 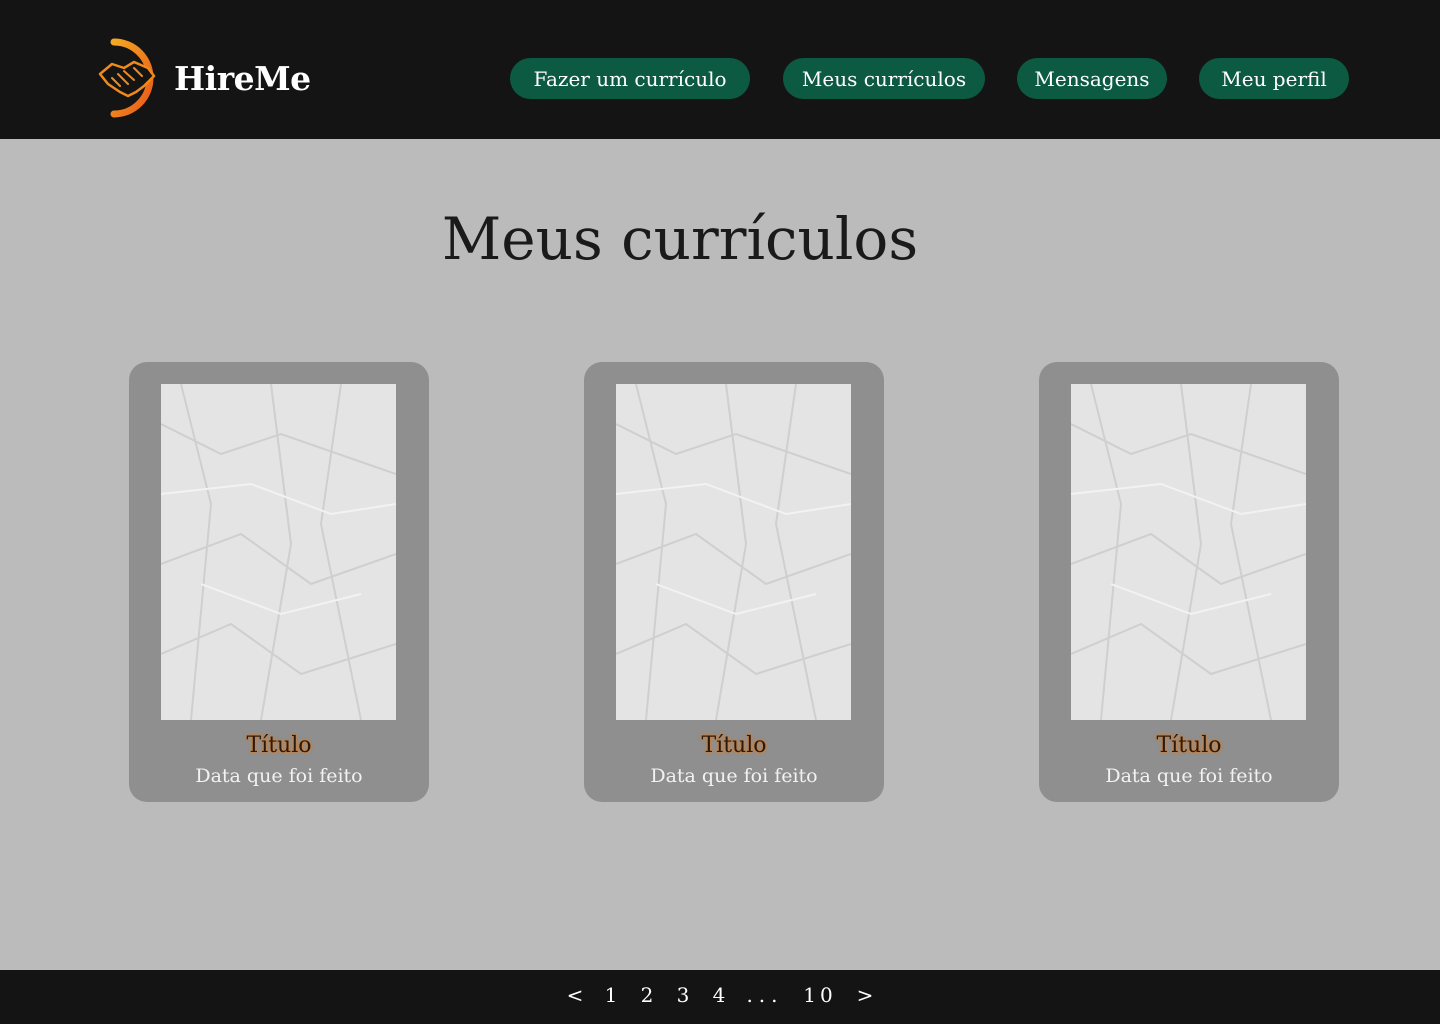 What do you see at coordinates (242, 78) in the screenshot?
I see `brand-name: HireMe` at bounding box center [242, 78].